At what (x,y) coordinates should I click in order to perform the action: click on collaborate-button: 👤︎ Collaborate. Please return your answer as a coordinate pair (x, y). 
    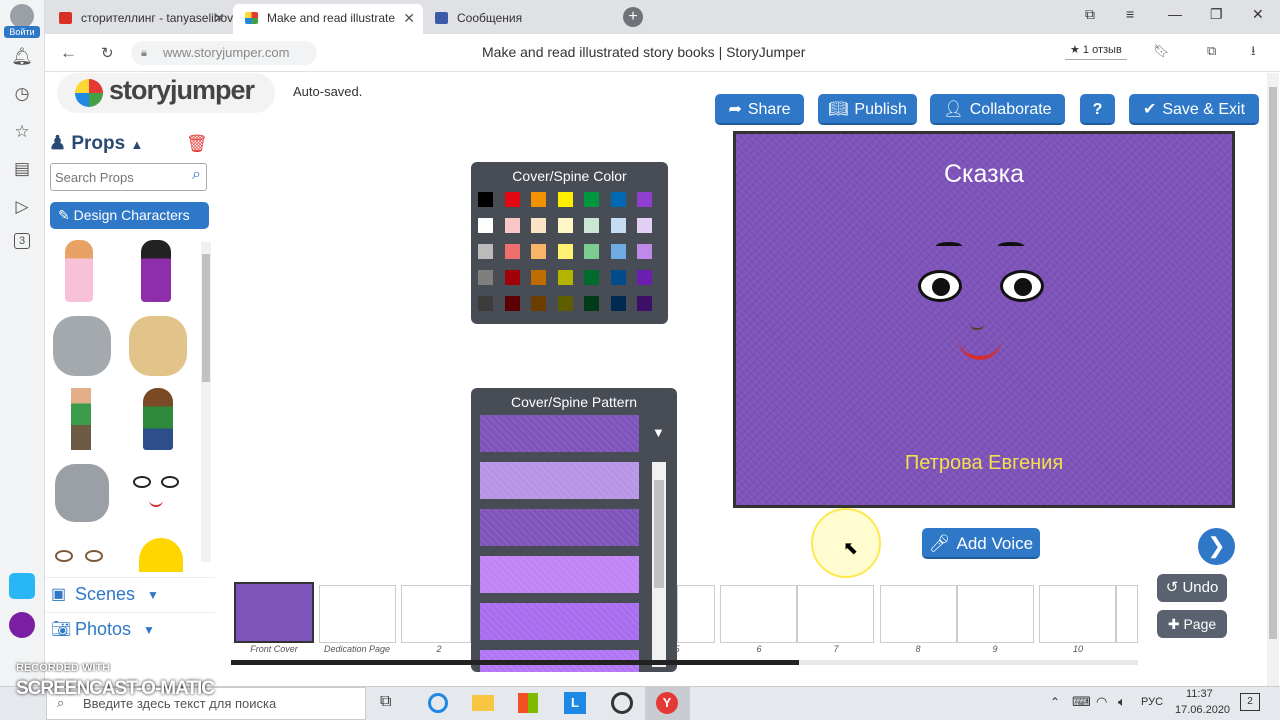
    Looking at the image, I should click on (997, 109).